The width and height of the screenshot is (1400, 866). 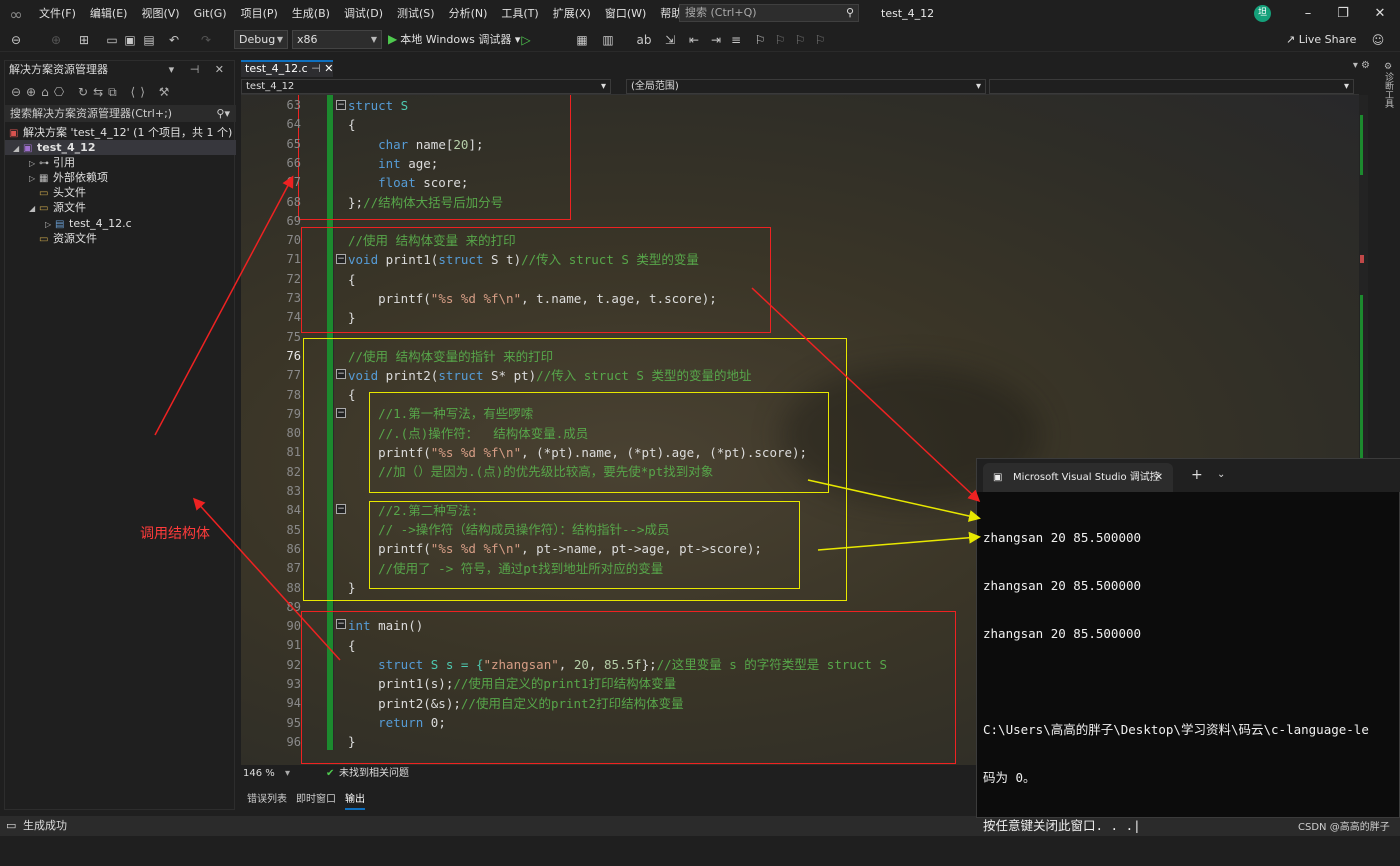 What do you see at coordinates (426, 86) in the screenshot?
I see `project-dropdown: test_4_12 ▾` at bounding box center [426, 86].